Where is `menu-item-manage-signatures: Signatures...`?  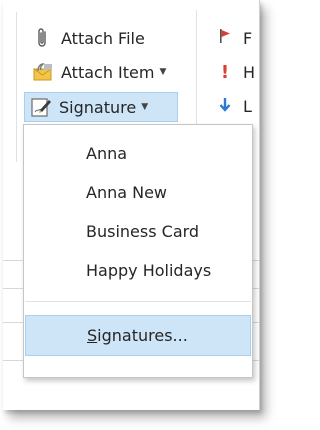
menu-item-manage-signatures: Signatures... is located at coordinates (138, 335).